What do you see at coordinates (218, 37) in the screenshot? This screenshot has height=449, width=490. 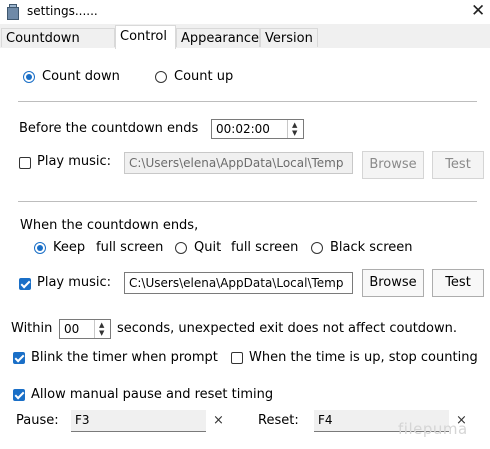 I see `tab-appearance: Appearance` at bounding box center [218, 37].